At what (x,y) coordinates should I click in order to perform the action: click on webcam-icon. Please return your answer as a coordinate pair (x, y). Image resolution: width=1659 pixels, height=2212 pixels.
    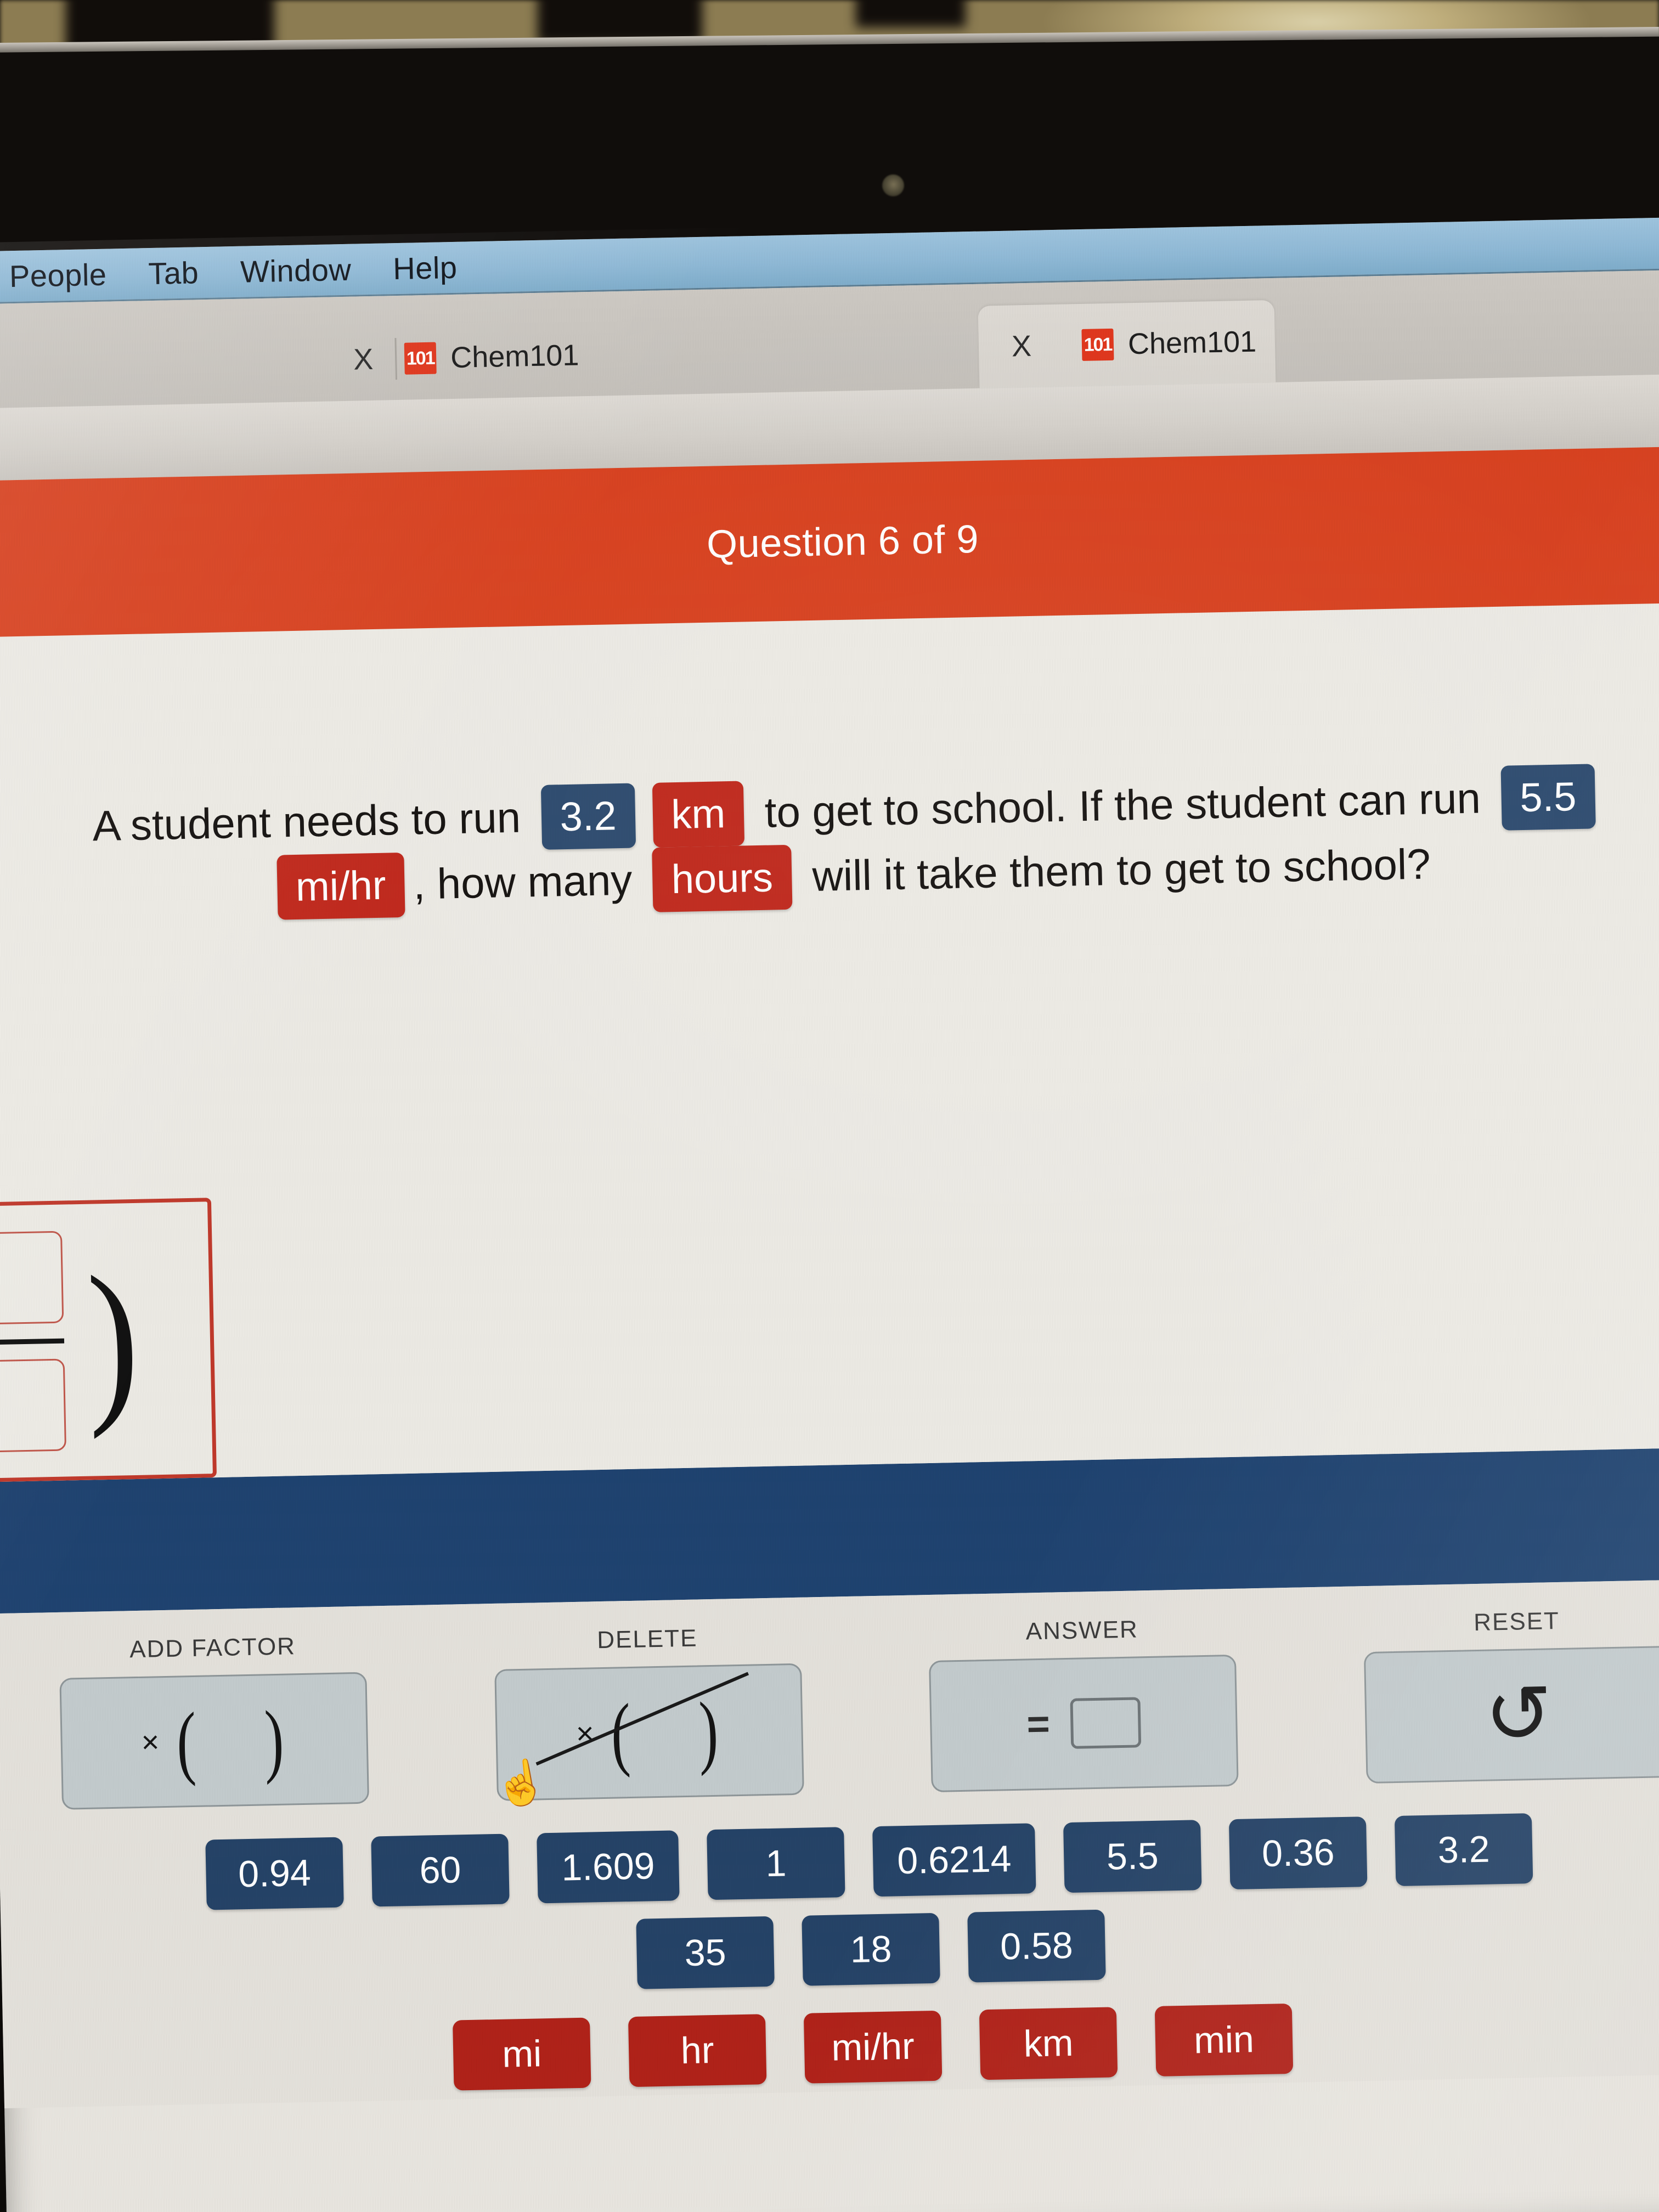
    Looking at the image, I should click on (893, 185).